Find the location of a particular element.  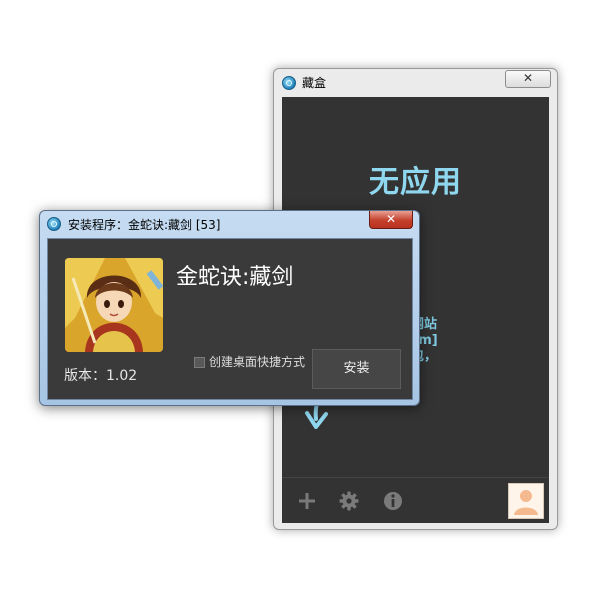

shortcut-checkbox is located at coordinates (199, 362).